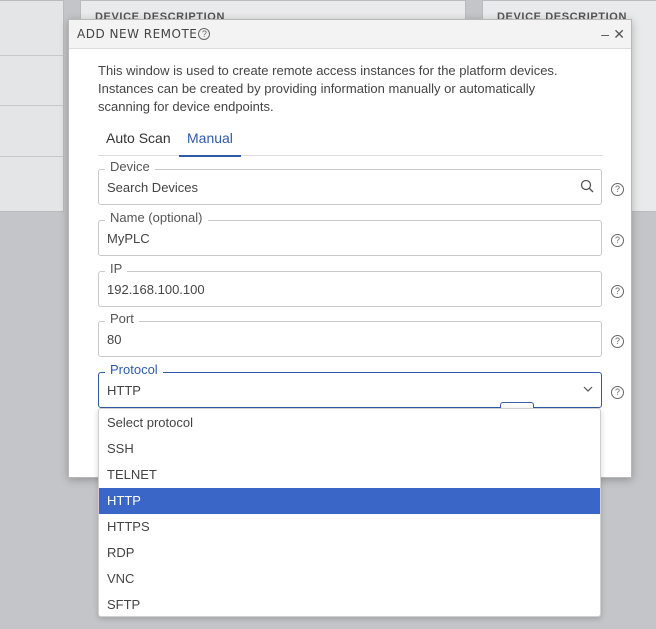  What do you see at coordinates (617, 341) in the screenshot?
I see `port-help-icon: ?` at bounding box center [617, 341].